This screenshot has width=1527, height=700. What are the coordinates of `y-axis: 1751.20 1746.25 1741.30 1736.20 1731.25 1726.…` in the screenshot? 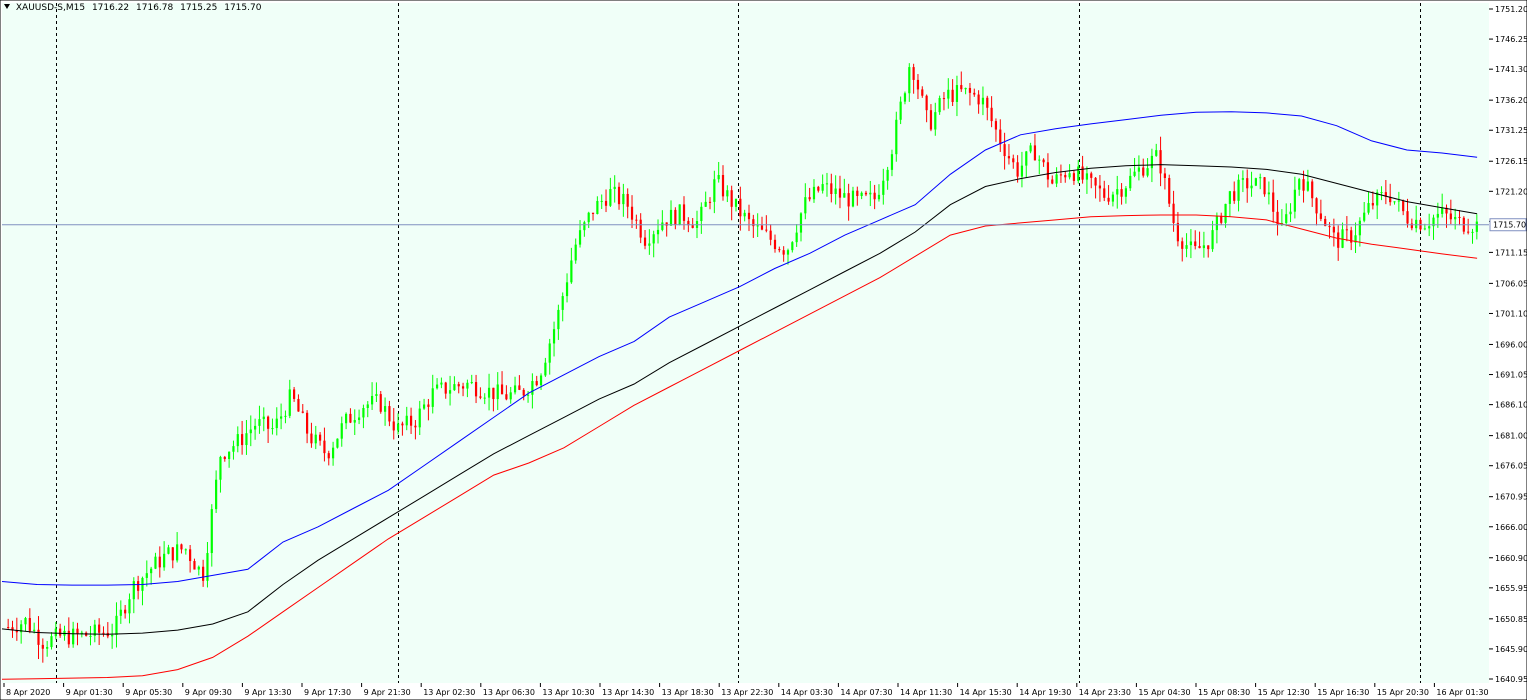 It's located at (1508, 344).